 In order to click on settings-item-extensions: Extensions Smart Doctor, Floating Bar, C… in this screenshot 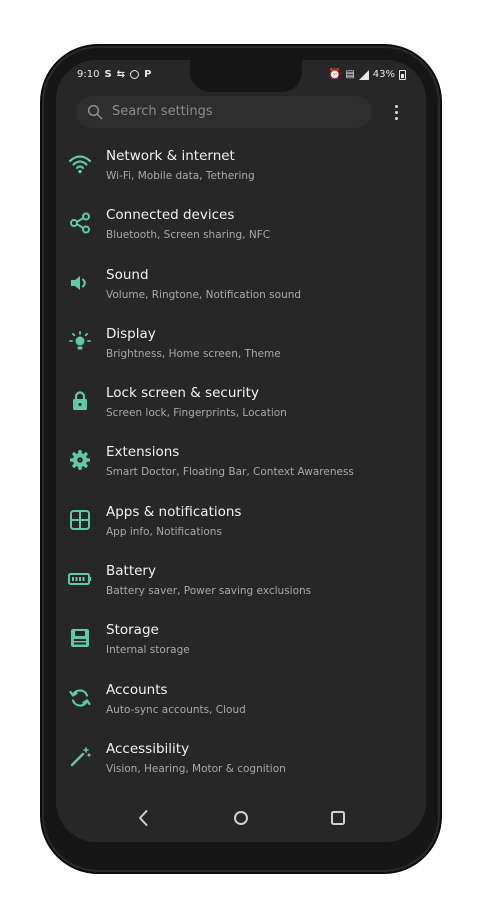, I will do `click(241, 465)`.